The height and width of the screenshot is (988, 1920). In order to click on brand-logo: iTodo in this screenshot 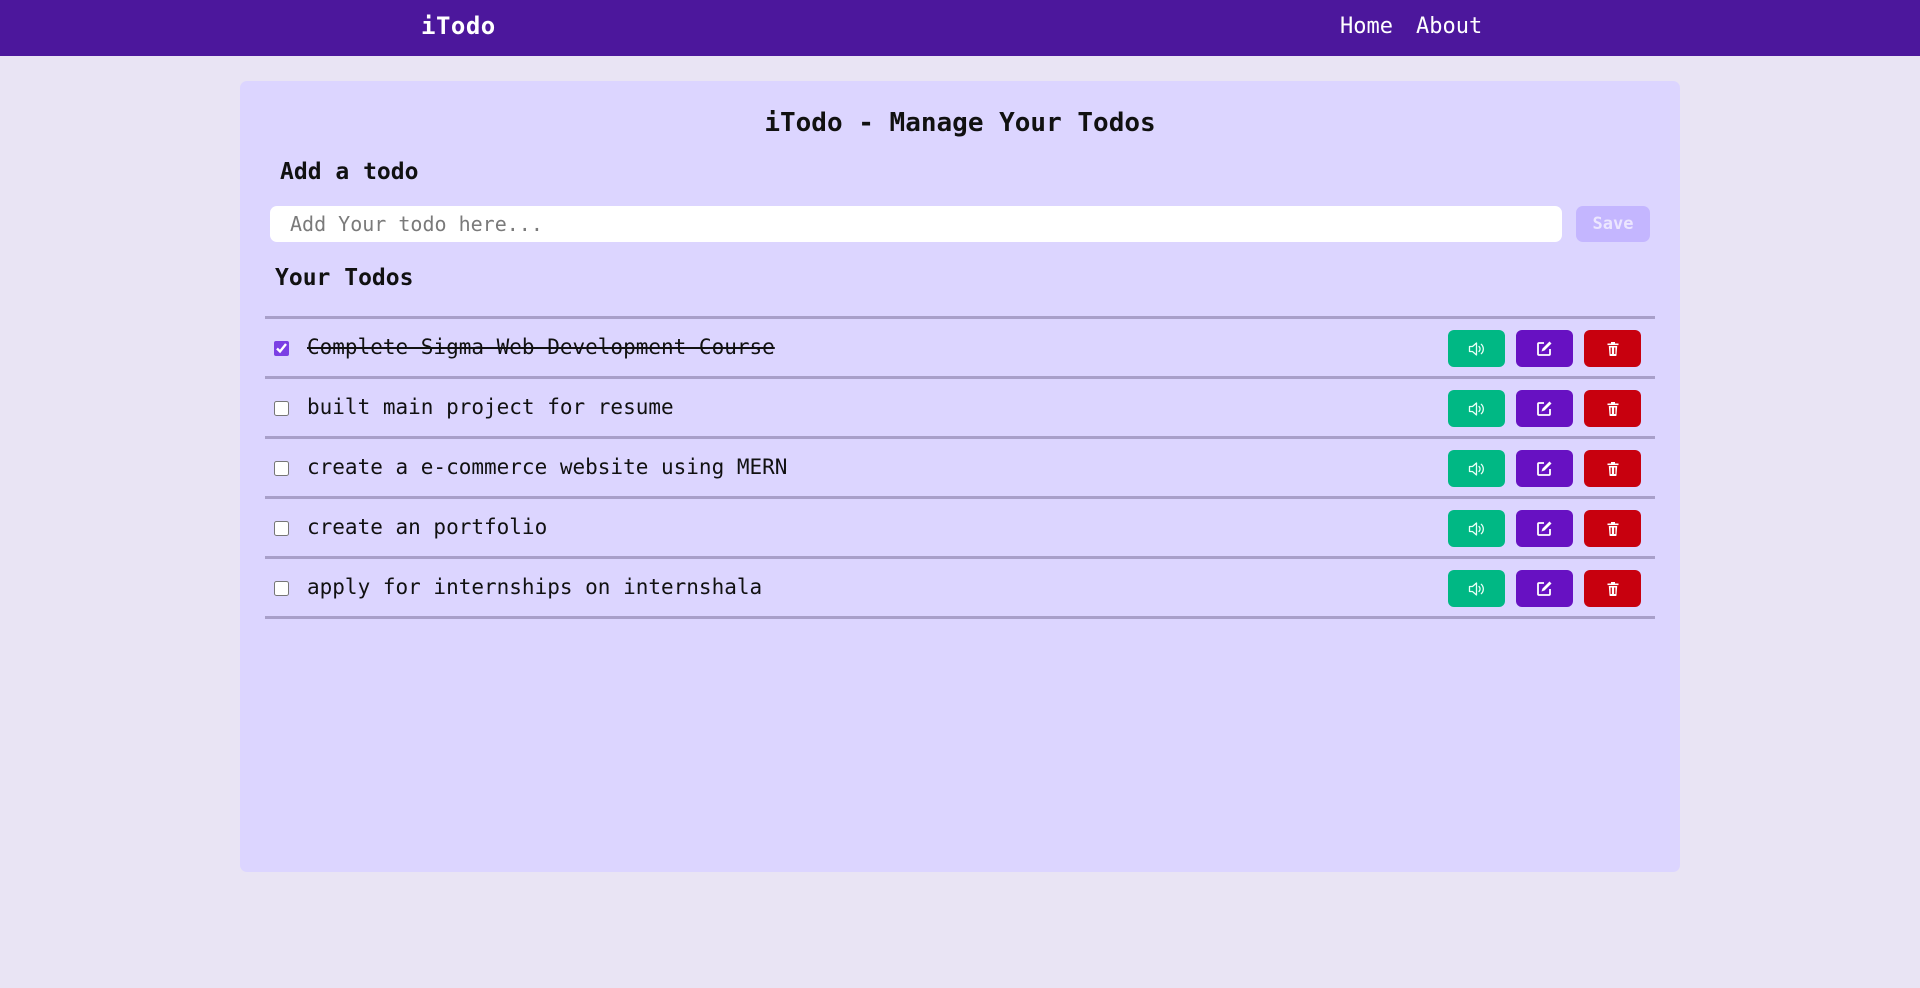, I will do `click(458, 26)`.